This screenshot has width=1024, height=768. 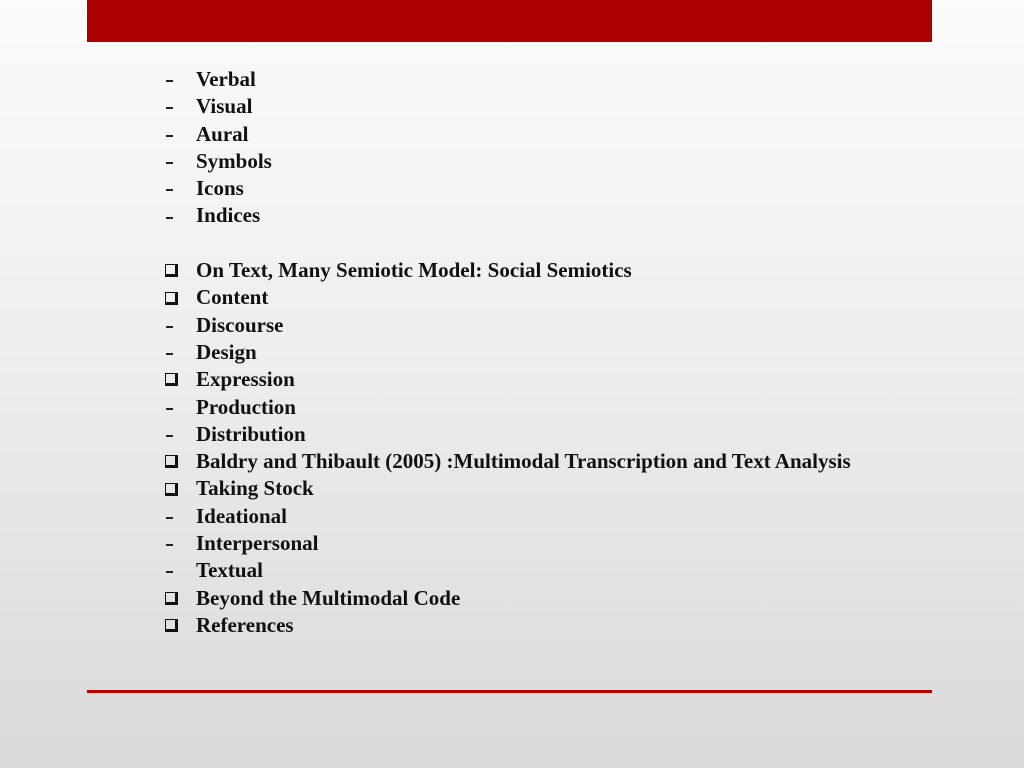 What do you see at coordinates (240, 324) in the screenshot?
I see `list-item-text: Discourse` at bounding box center [240, 324].